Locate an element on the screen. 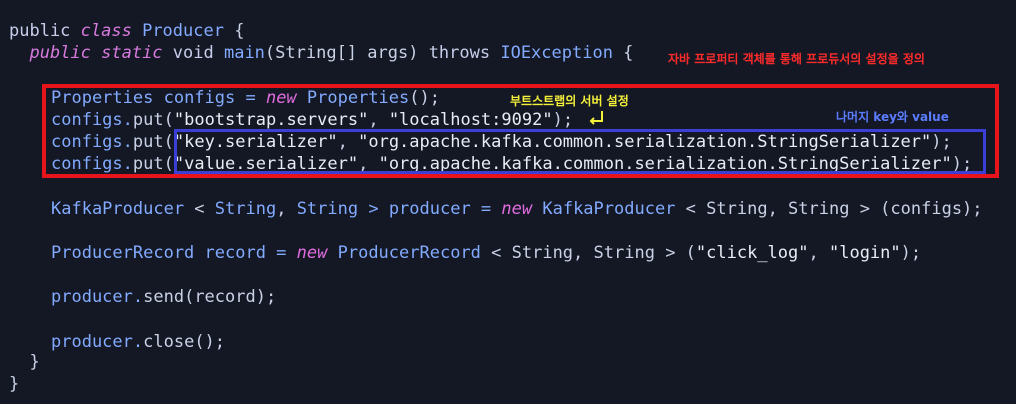  string: "login" is located at coordinates (864, 253).